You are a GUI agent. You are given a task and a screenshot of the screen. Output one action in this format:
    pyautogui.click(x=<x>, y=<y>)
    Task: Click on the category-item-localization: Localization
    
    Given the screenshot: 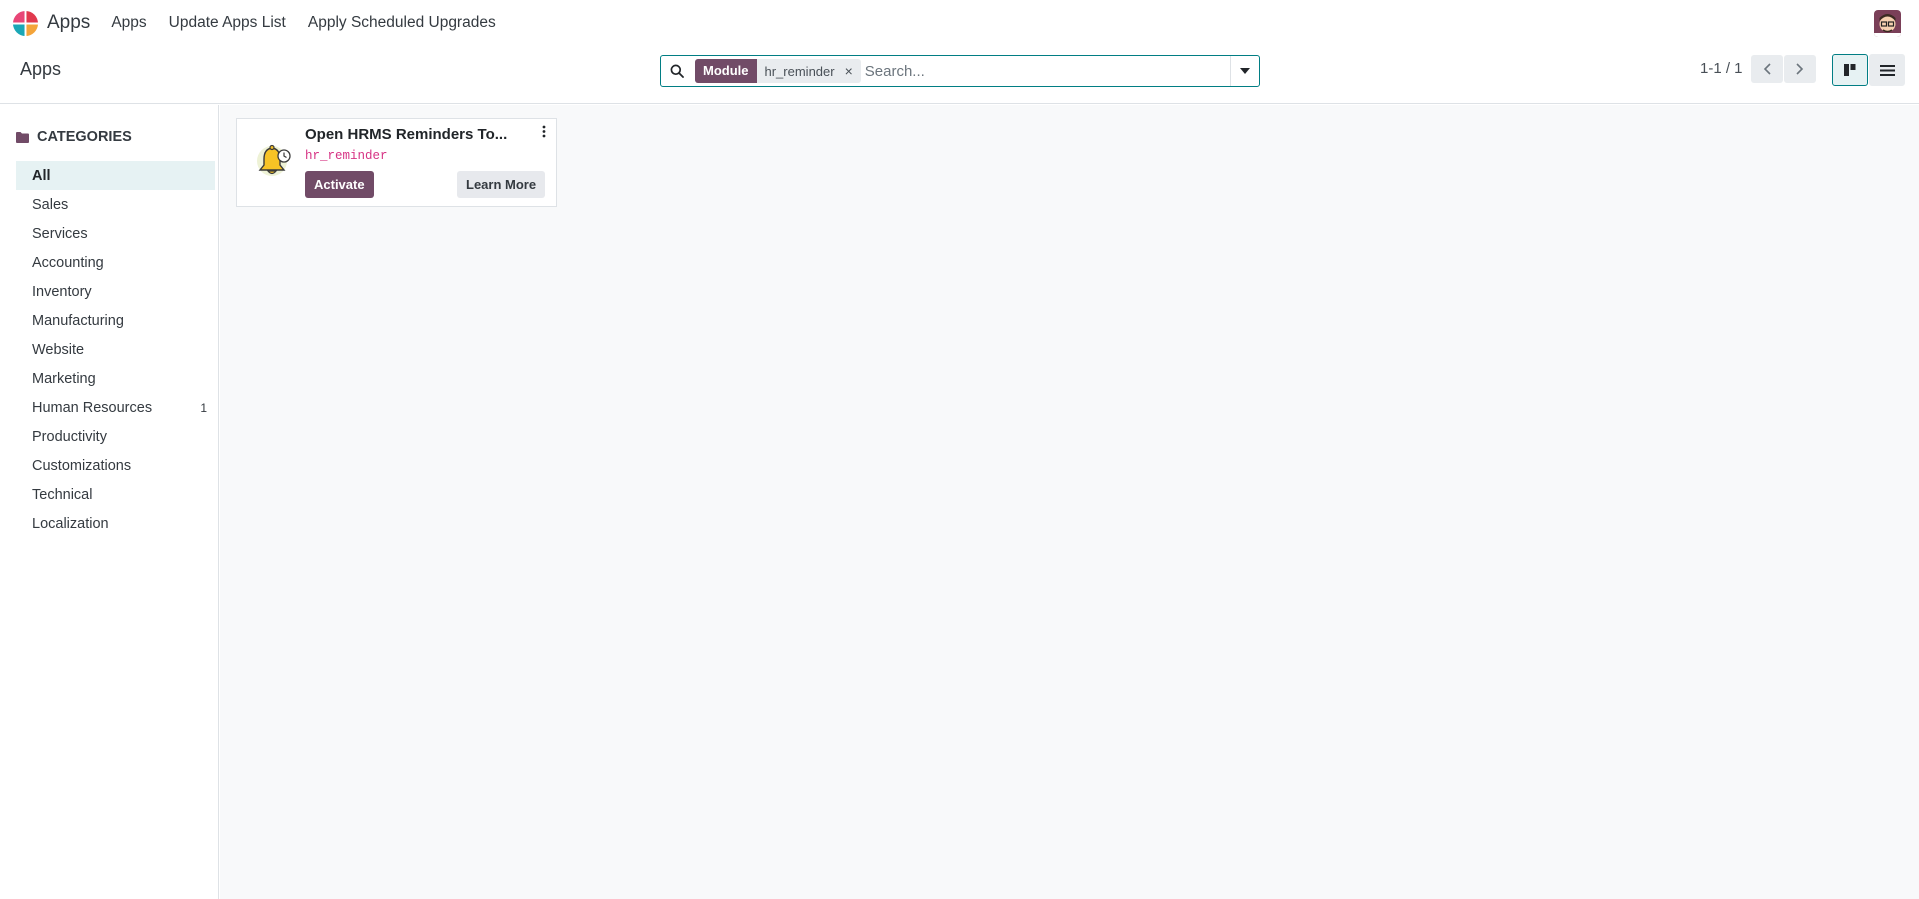 What is the action you would take?
    pyautogui.click(x=115, y=523)
    